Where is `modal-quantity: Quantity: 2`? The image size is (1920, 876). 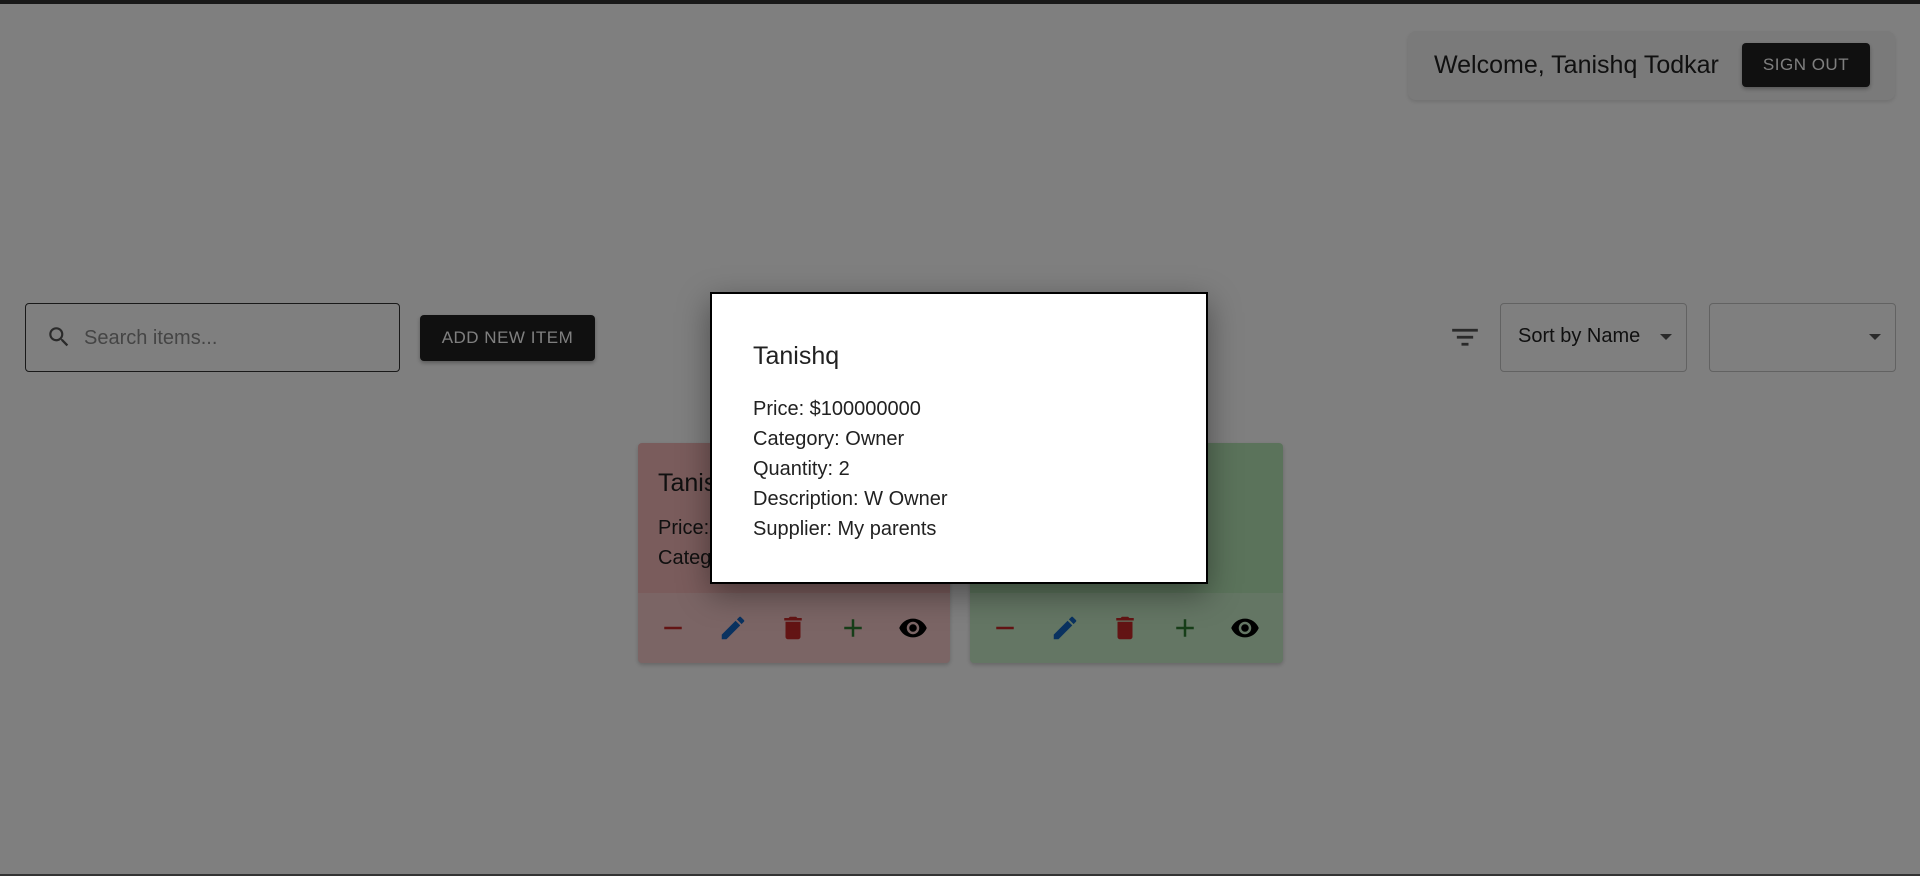 modal-quantity: Quantity: 2 is located at coordinates (801, 469).